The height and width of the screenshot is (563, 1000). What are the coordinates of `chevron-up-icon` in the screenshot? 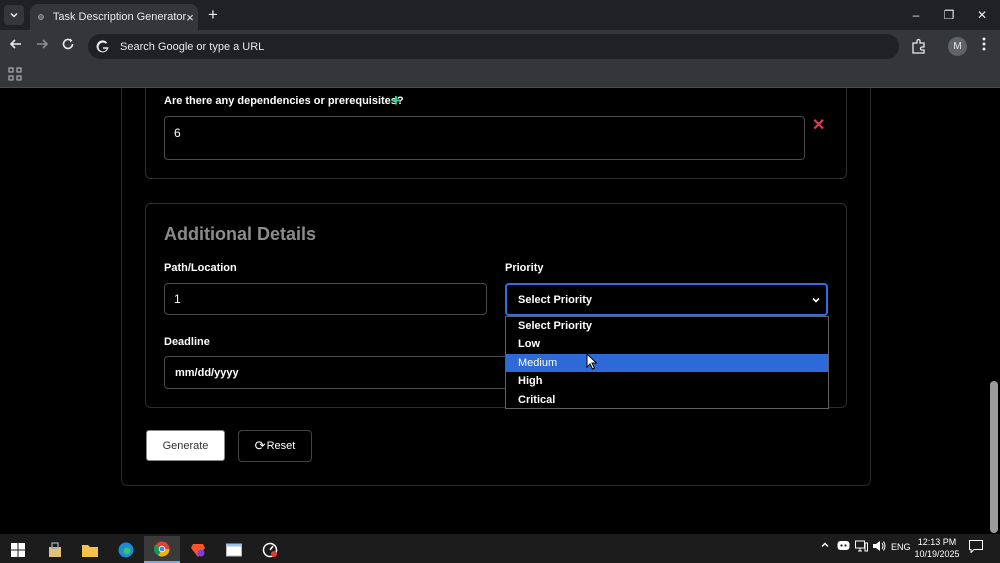 It's located at (825, 544).